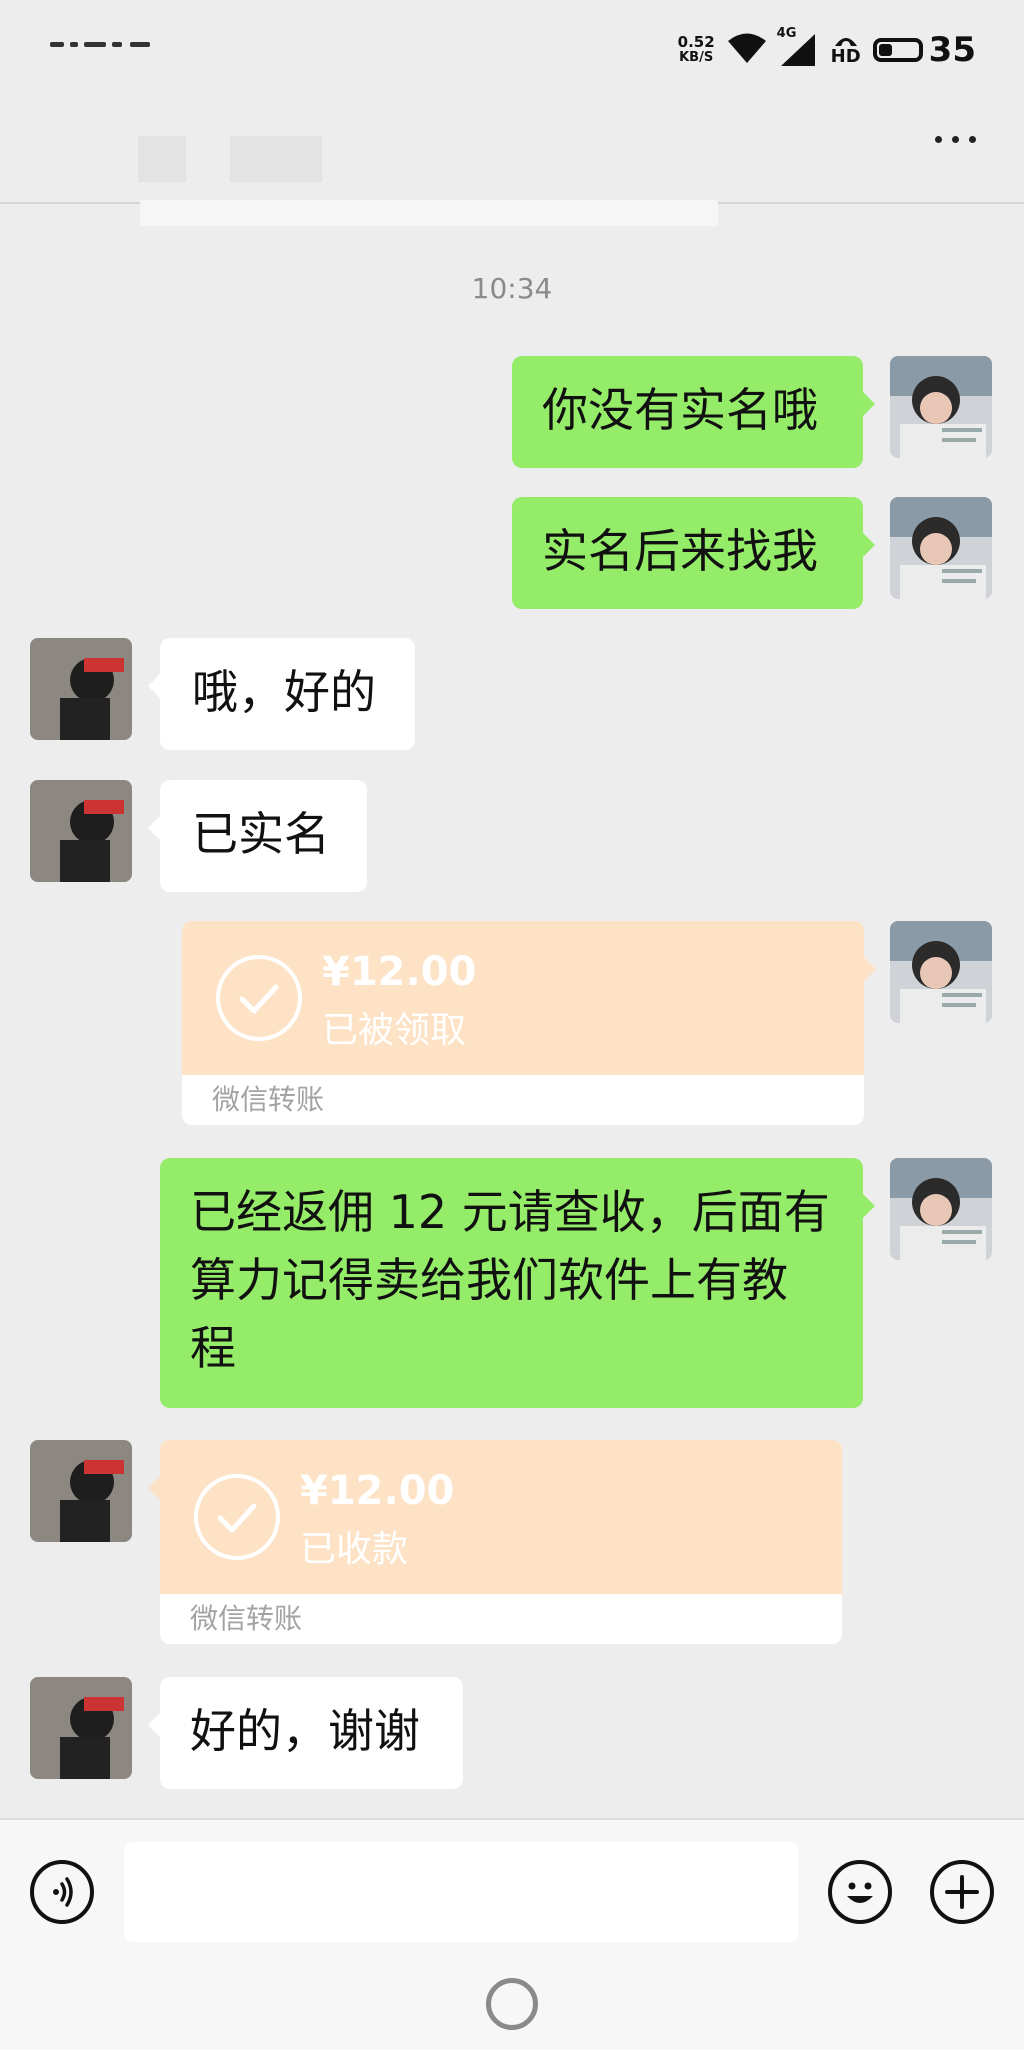 The image size is (1024, 2050). I want to click on message-timestamp: 10:34, so click(512, 288).